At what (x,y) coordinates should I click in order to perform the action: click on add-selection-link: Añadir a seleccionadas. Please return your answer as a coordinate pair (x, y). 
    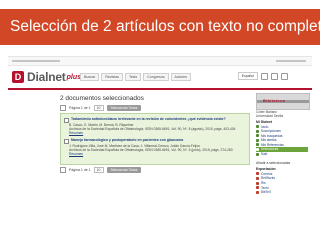
    Looking at the image, I should click on (282, 163).